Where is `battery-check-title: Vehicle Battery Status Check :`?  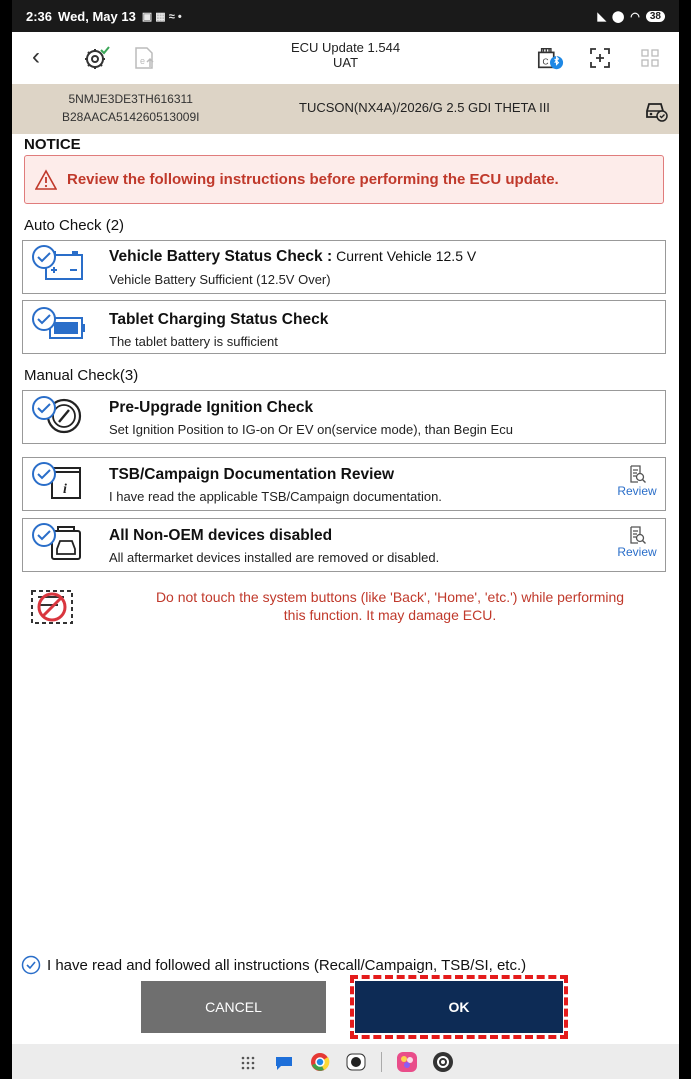 battery-check-title: Vehicle Battery Status Check : is located at coordinates (221, 256).